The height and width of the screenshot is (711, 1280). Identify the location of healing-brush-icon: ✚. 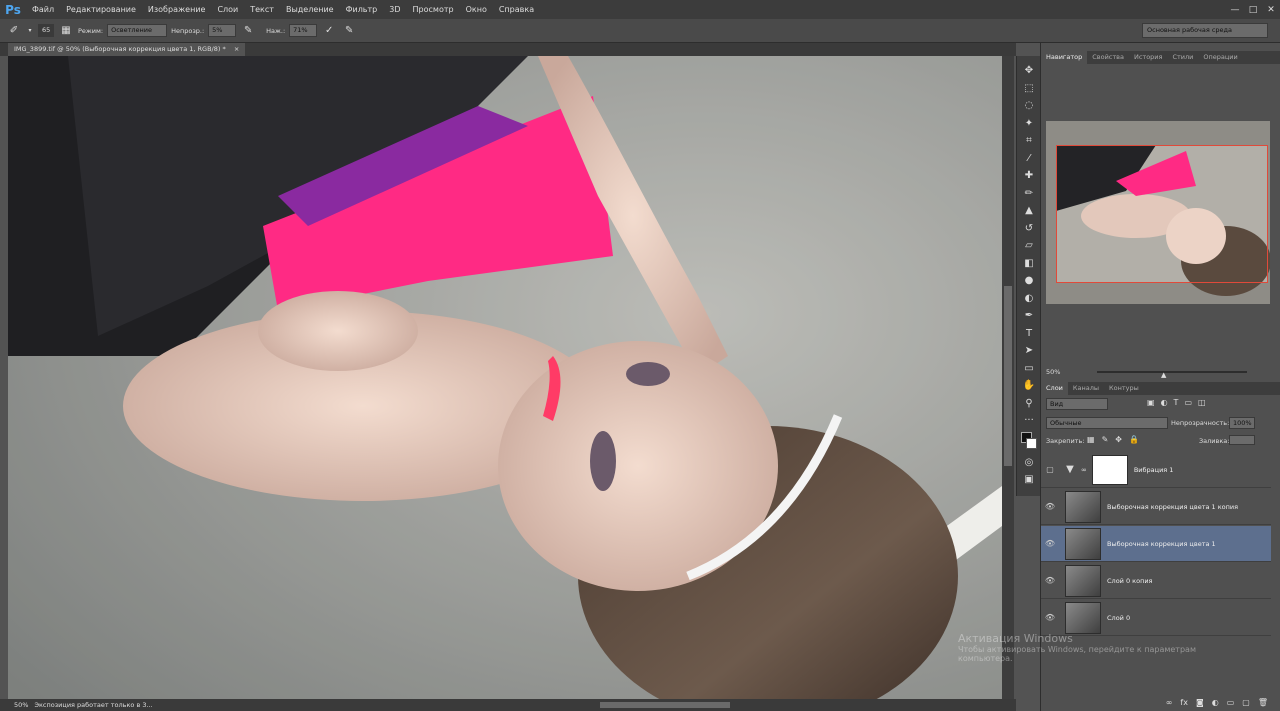
(1029, 176).